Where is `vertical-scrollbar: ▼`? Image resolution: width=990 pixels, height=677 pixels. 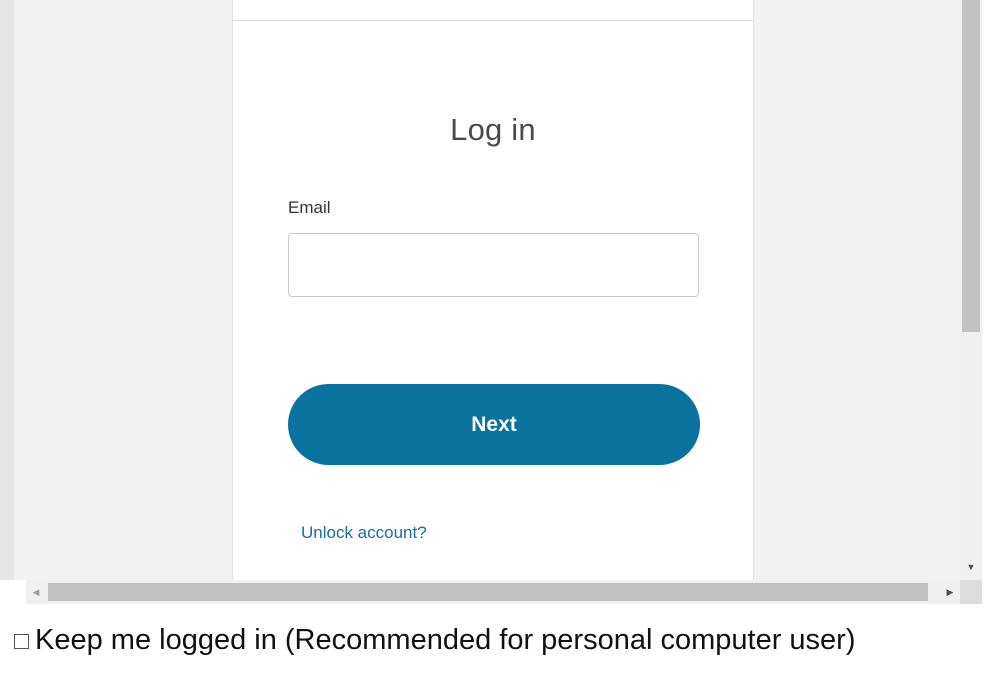 vertical-scrollbar: ▼ is located at coordinates (971, 290).